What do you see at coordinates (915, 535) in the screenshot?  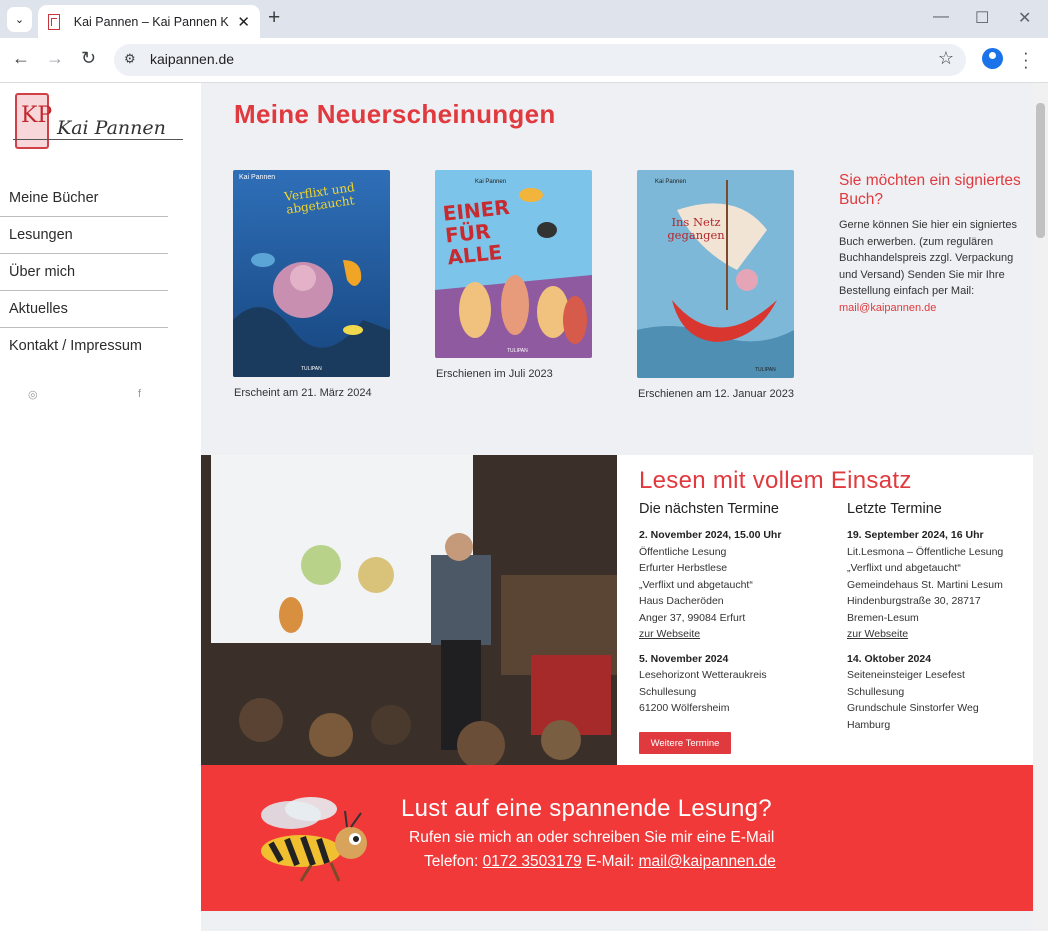 I see `event-date: 19. September 2024, 16 Uhr` at bounding box center [915, 535].